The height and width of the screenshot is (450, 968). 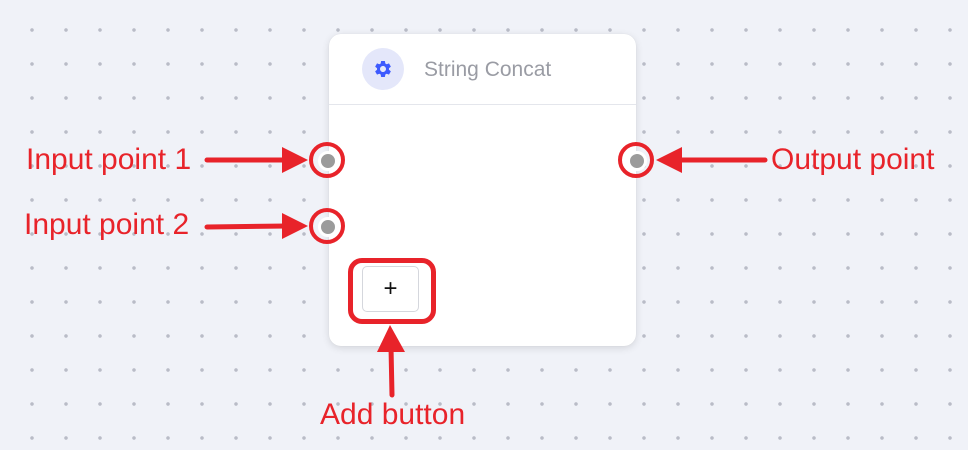 I want to click on arrow-output, so click(x=712, y=160).